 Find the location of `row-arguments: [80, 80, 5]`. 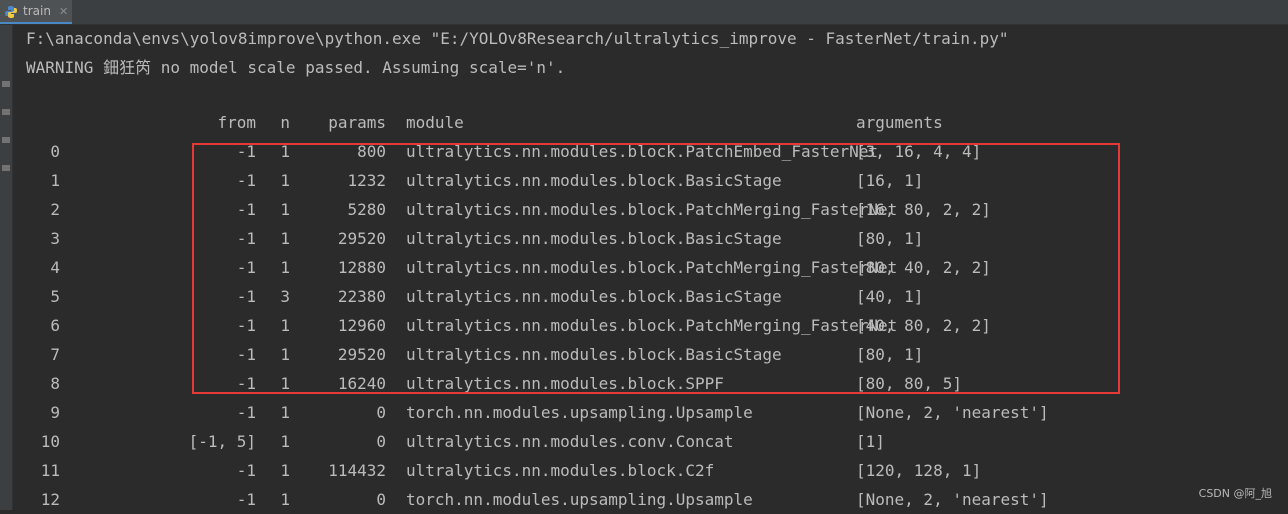

row-arguments: [80, 80, 5] is located at coordinates (909, 383).